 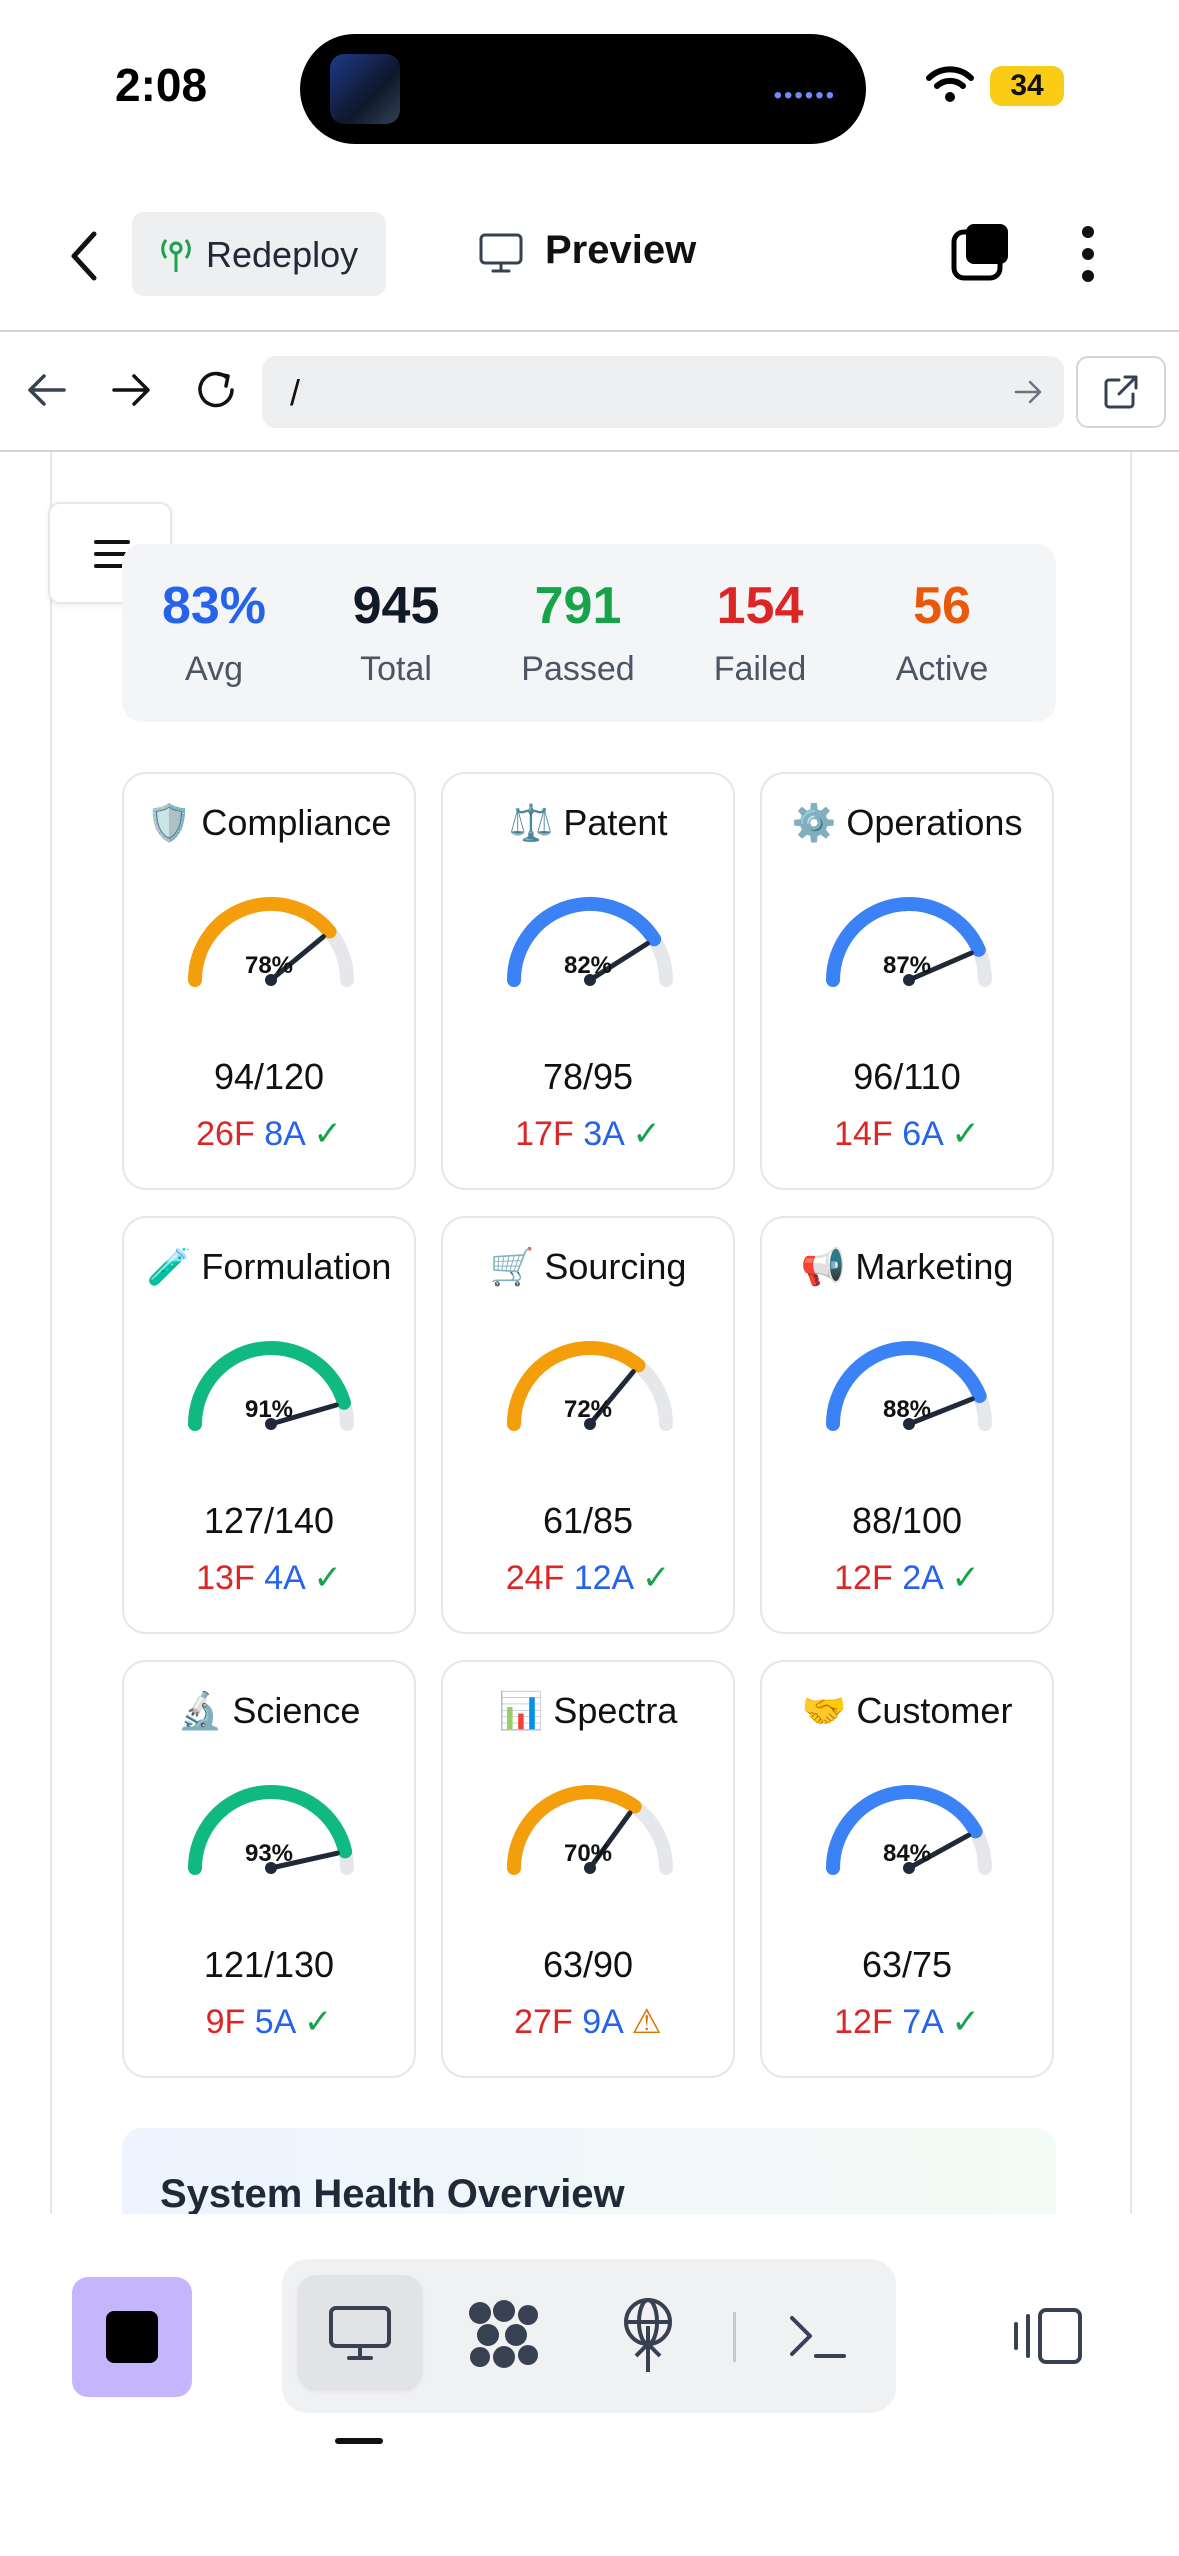 I want to click on active-count: 8A, so click(x=284, y=1134).